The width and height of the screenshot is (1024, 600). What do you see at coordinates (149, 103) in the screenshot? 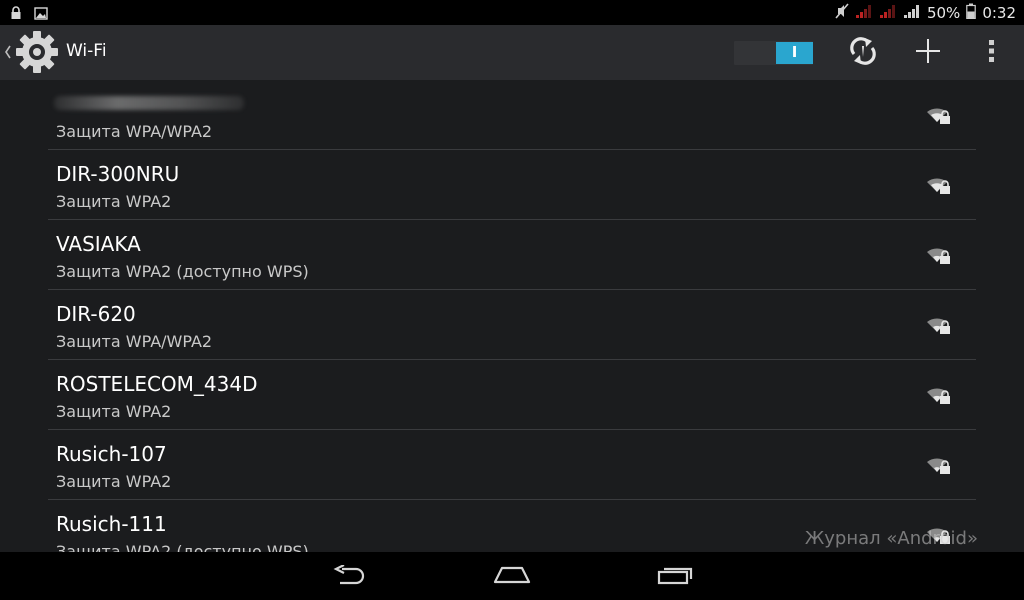
I see `hidden-network-name` at bounding box center [149, 103].